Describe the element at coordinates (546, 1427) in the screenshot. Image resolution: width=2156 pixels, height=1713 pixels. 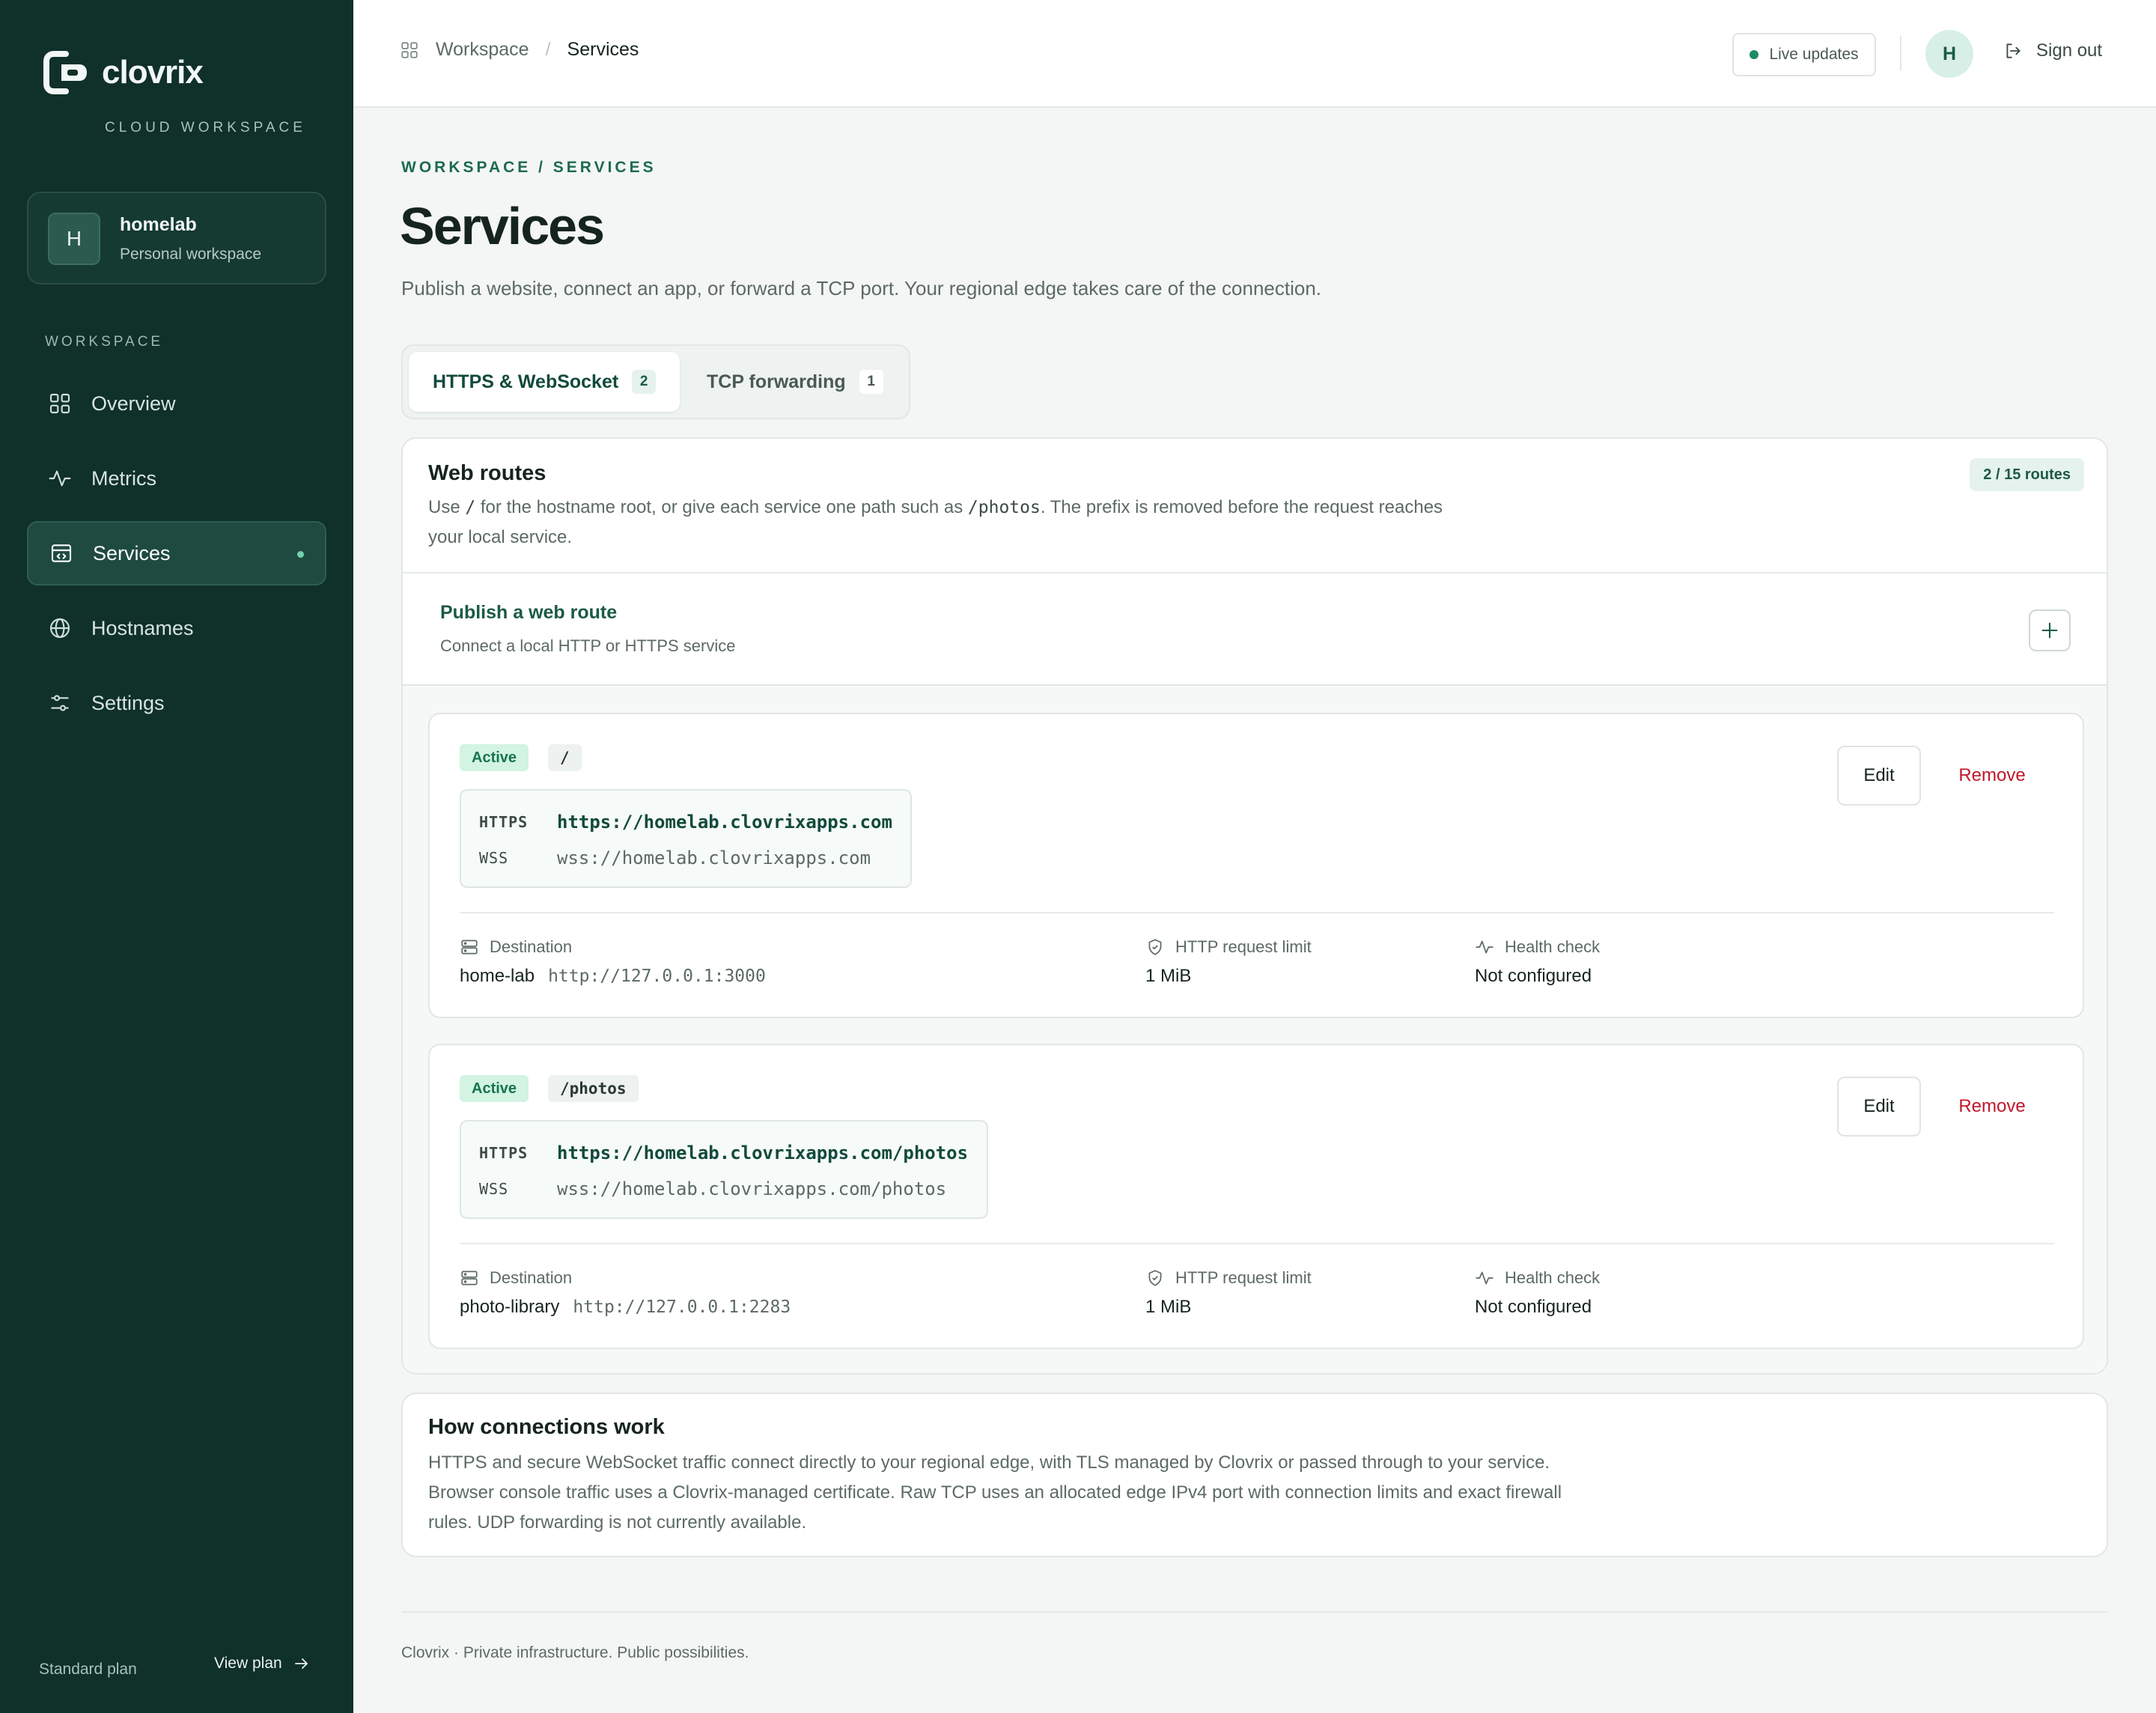
I see `how-title: How connections work` at that location.